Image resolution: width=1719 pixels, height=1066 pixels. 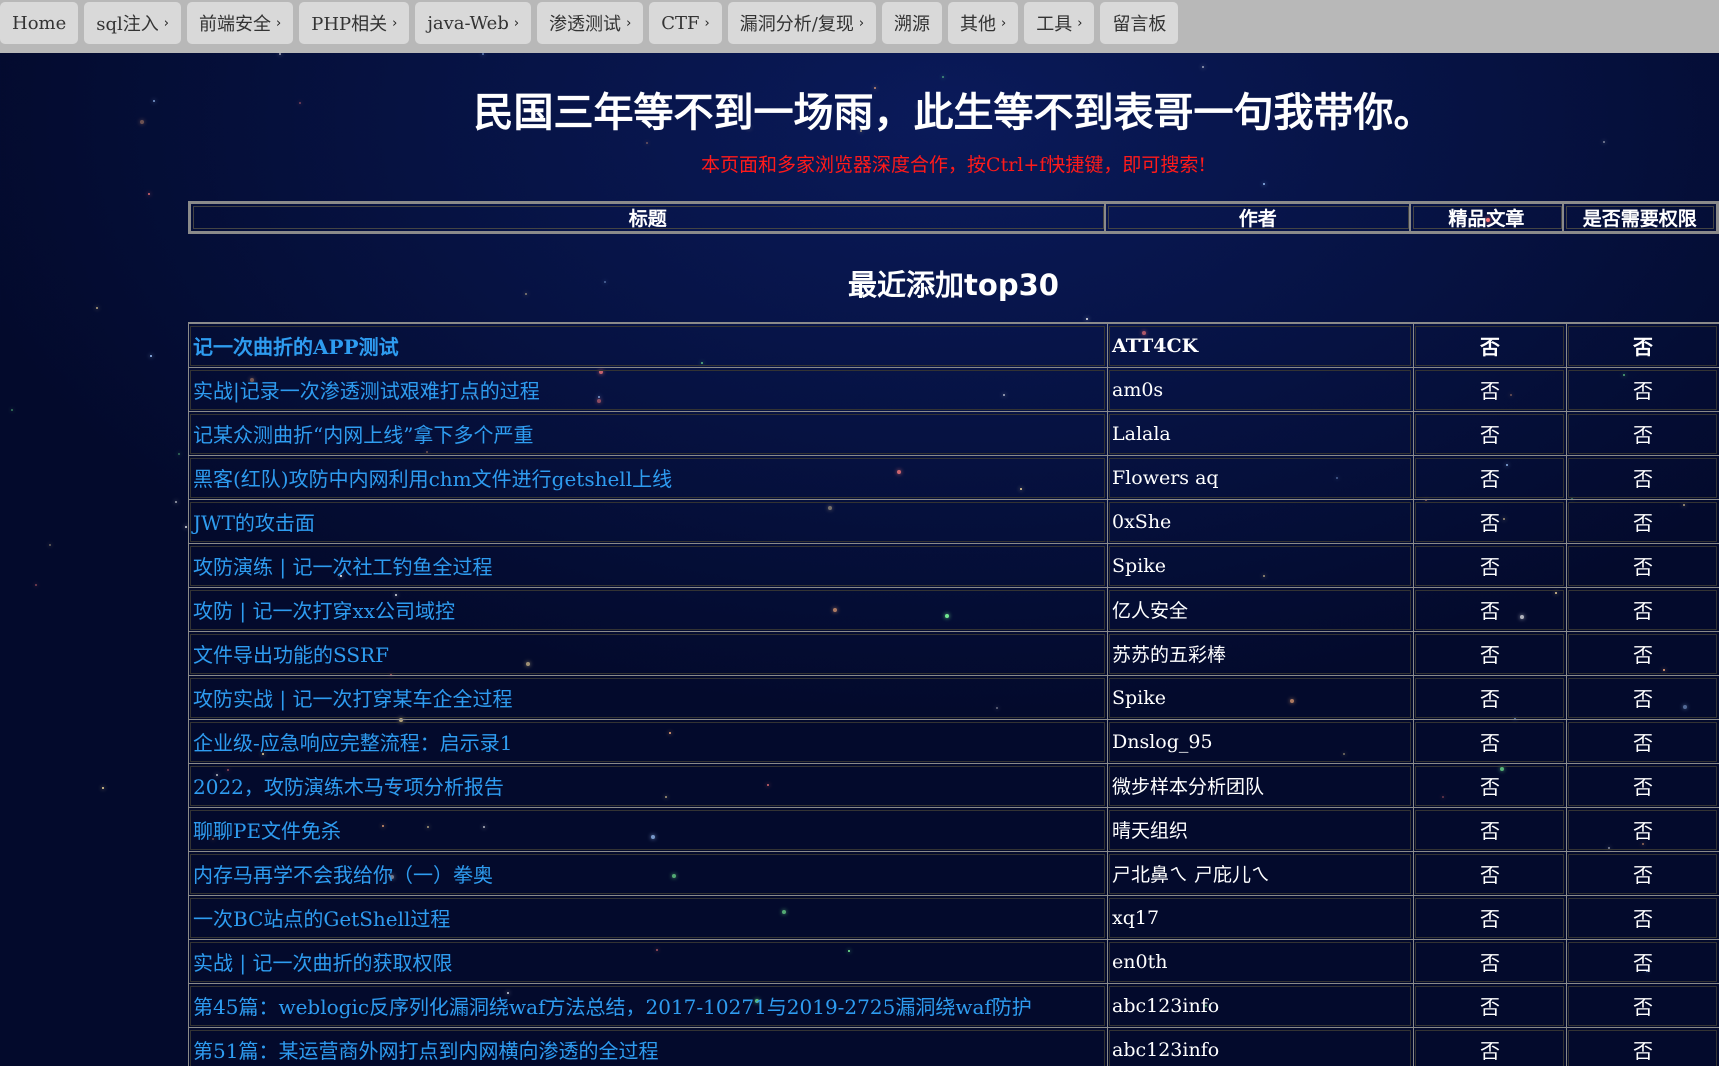 What do you see at coordinates (953, 962) in the screenshot?
I see `table-row: 实战 | 记一次曲折的获取权限 en0th 否否` at bounding box center [953, 962].